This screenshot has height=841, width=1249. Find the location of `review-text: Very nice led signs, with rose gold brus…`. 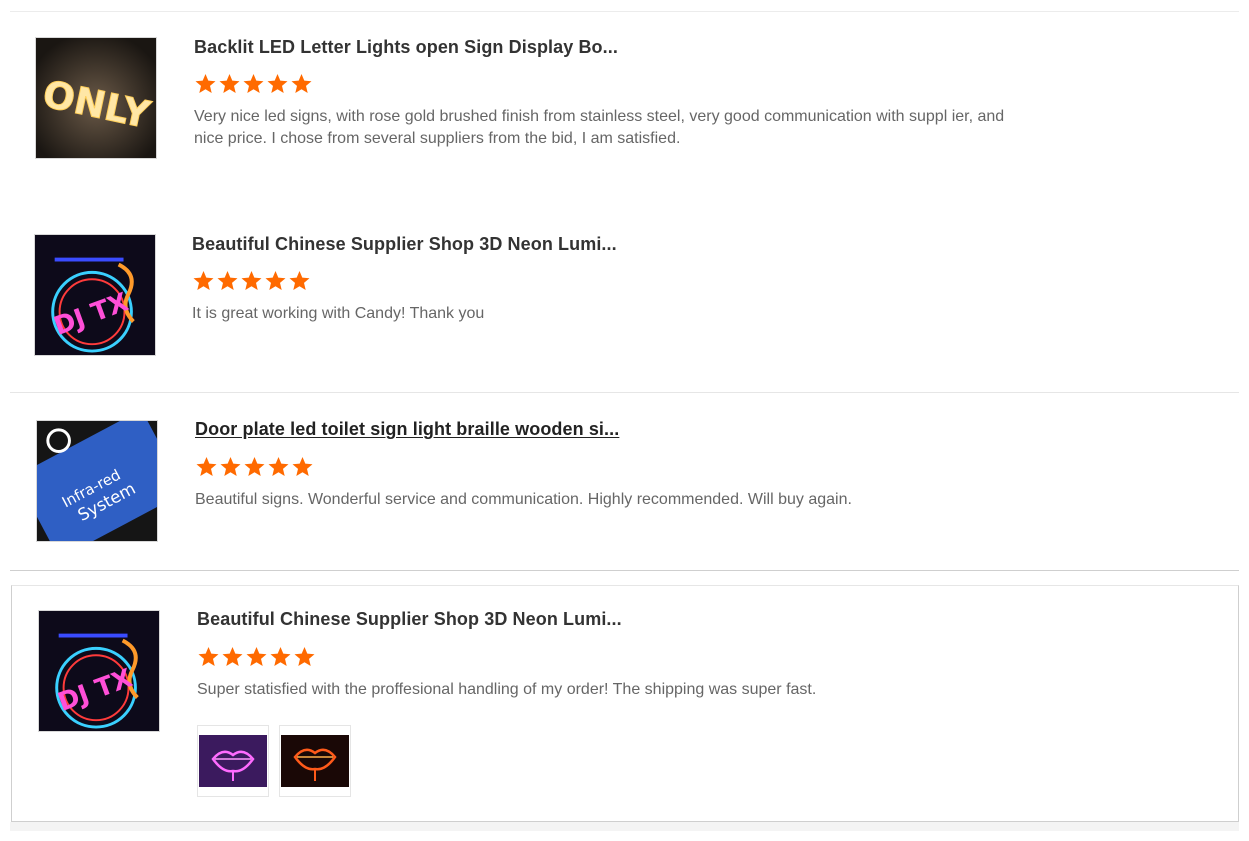

review-text: Very nice led signs, with rose gold brus… is located at coordinates (599, 127).